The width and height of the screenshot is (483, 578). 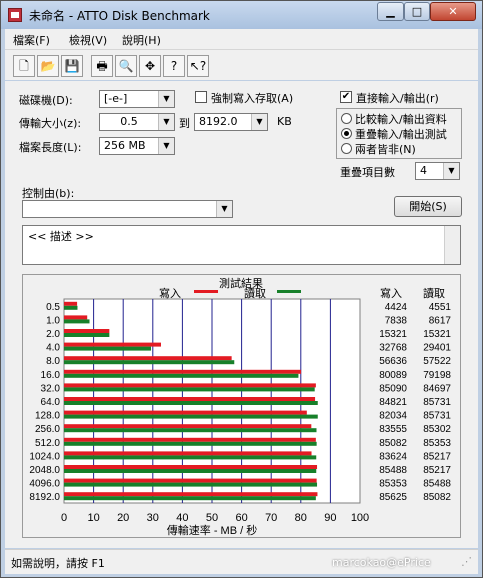 I want to click on y-tick-label: 16.0, so click(x=51, y=375).